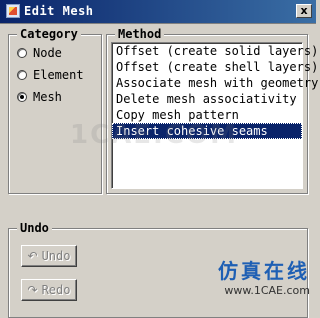  What do you see at coordinates (215, 83) in the screenshot?
I see `method-item-associate-mesh: Associate mesh with geometry` at bounding box center [215, 83].